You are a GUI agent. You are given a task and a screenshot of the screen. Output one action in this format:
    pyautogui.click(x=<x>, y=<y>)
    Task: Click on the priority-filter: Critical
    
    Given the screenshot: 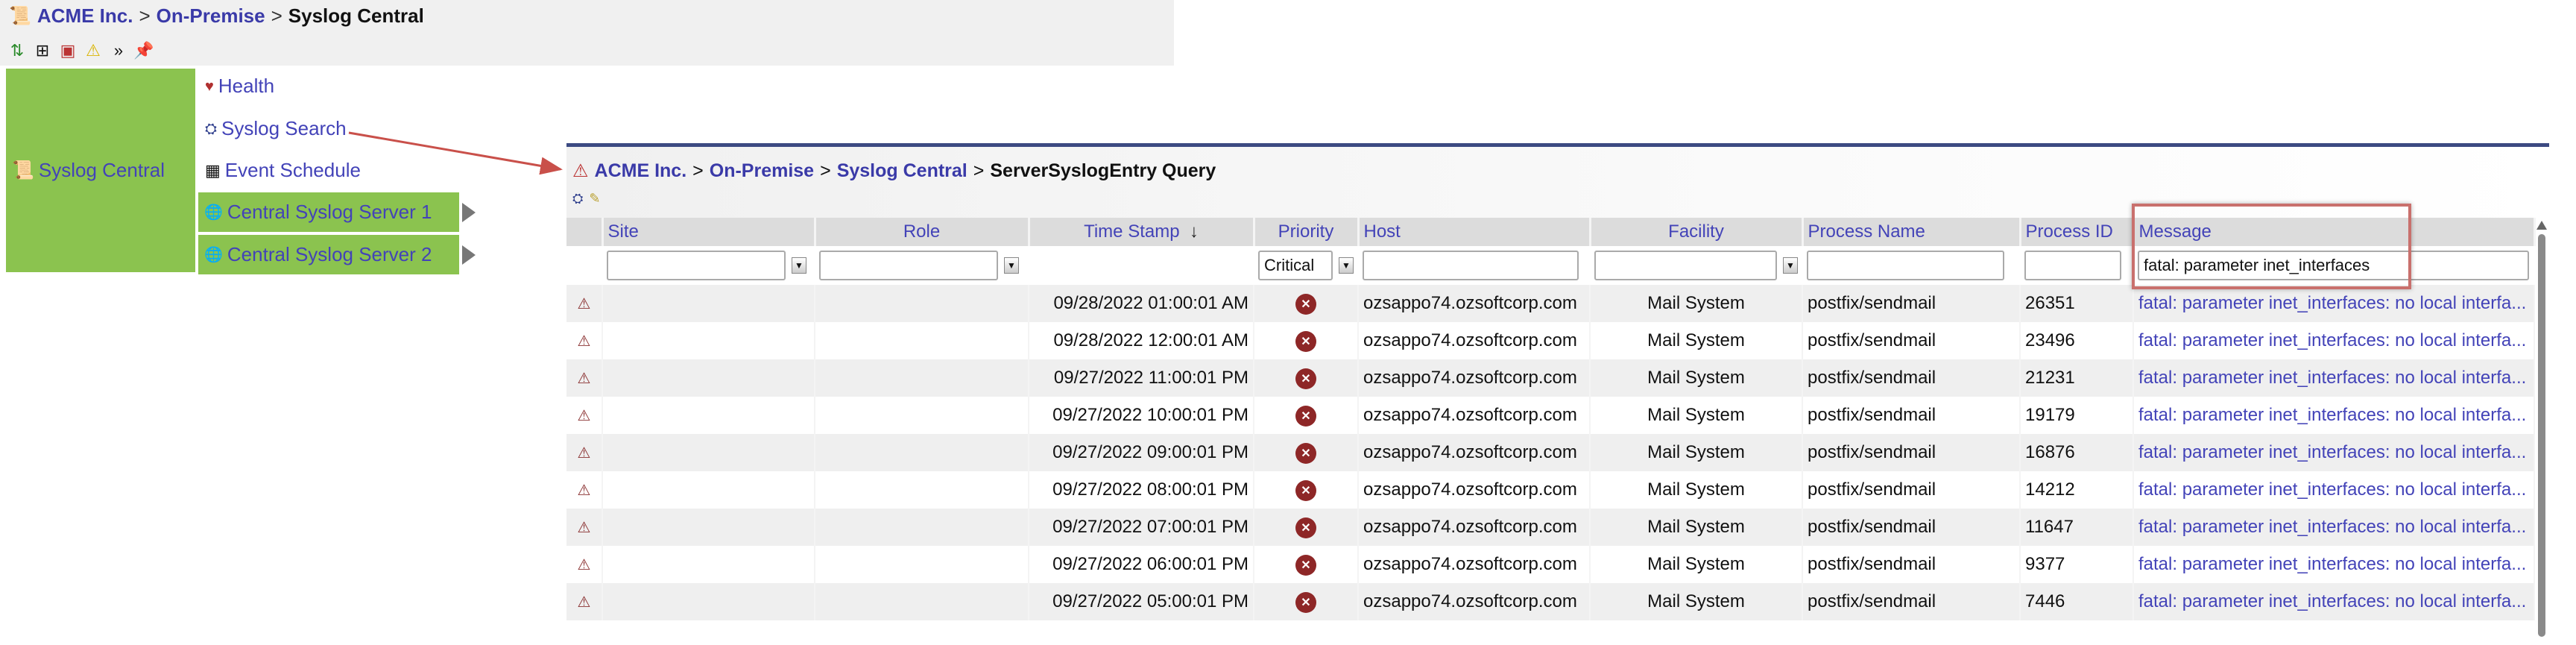 What is the action you would take?
    pyautogui.click(x=1295, y=265)
    